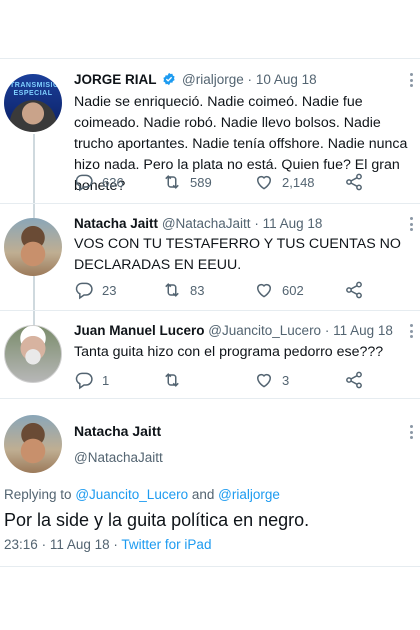 The height and width of the screenshot is (630, 420). I want to click on tweet-header: Natacha Jaitt @NatachaJaitt · 11 Aug 18, so click(198, 223).